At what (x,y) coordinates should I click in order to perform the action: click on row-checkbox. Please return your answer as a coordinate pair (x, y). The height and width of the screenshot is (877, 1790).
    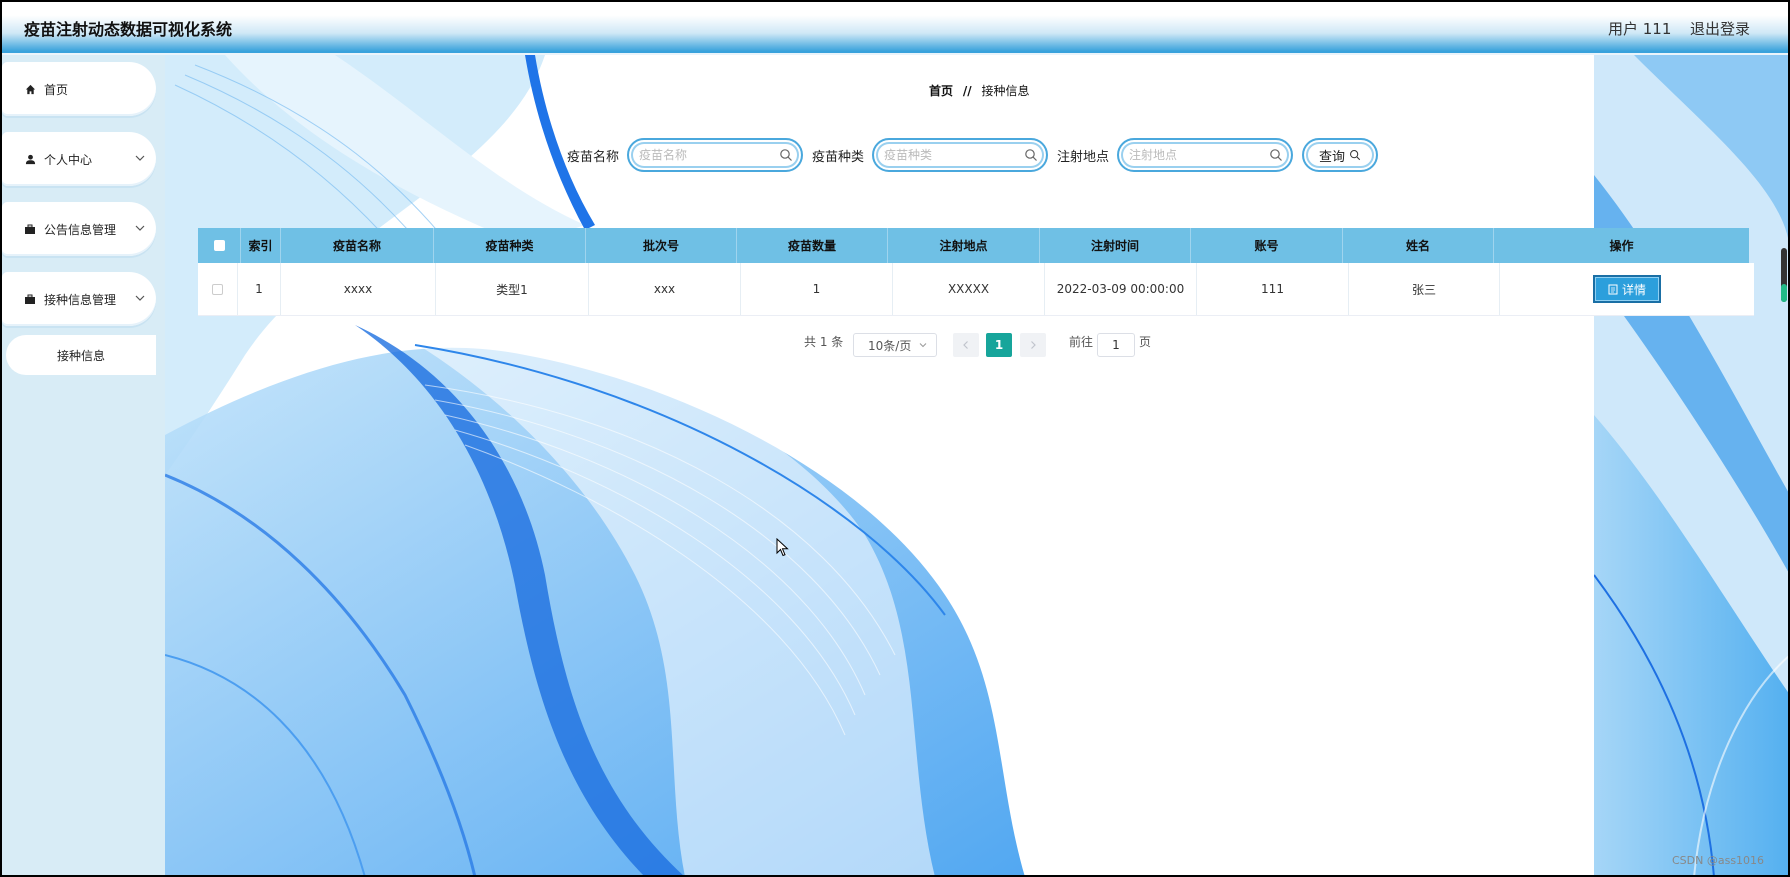
    Looking at the image, I should click on (217, 289).